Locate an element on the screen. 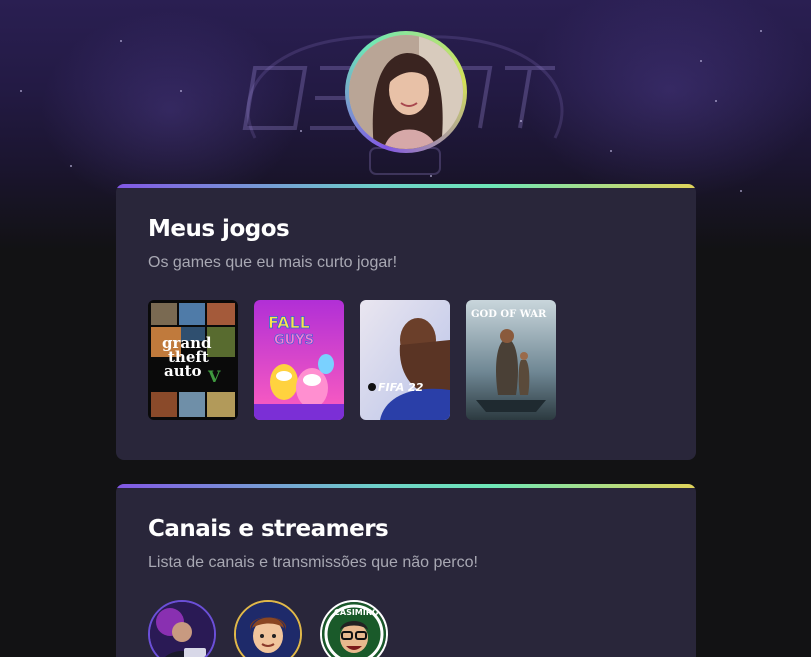 The width and height of the screenshot is (811, 657). fifa-22-cover-icon: FIFA 22 is located at coordinates (405, 360).